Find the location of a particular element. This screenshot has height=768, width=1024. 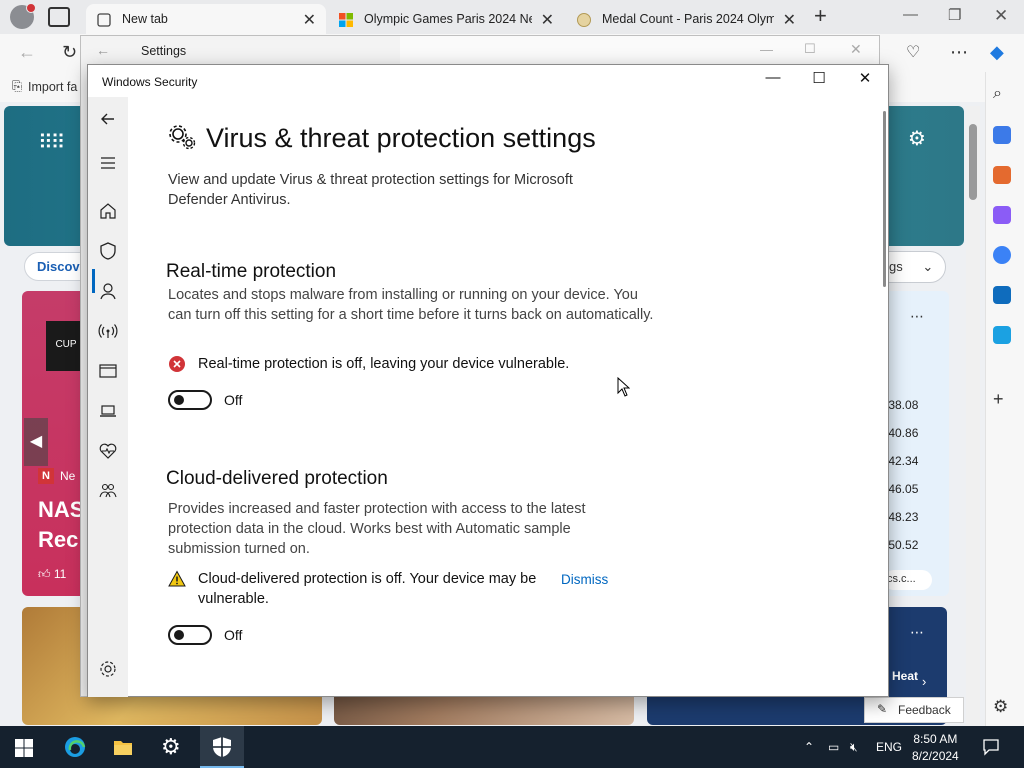

copilot-icon: ◆ is located at coordinates (997, 52).